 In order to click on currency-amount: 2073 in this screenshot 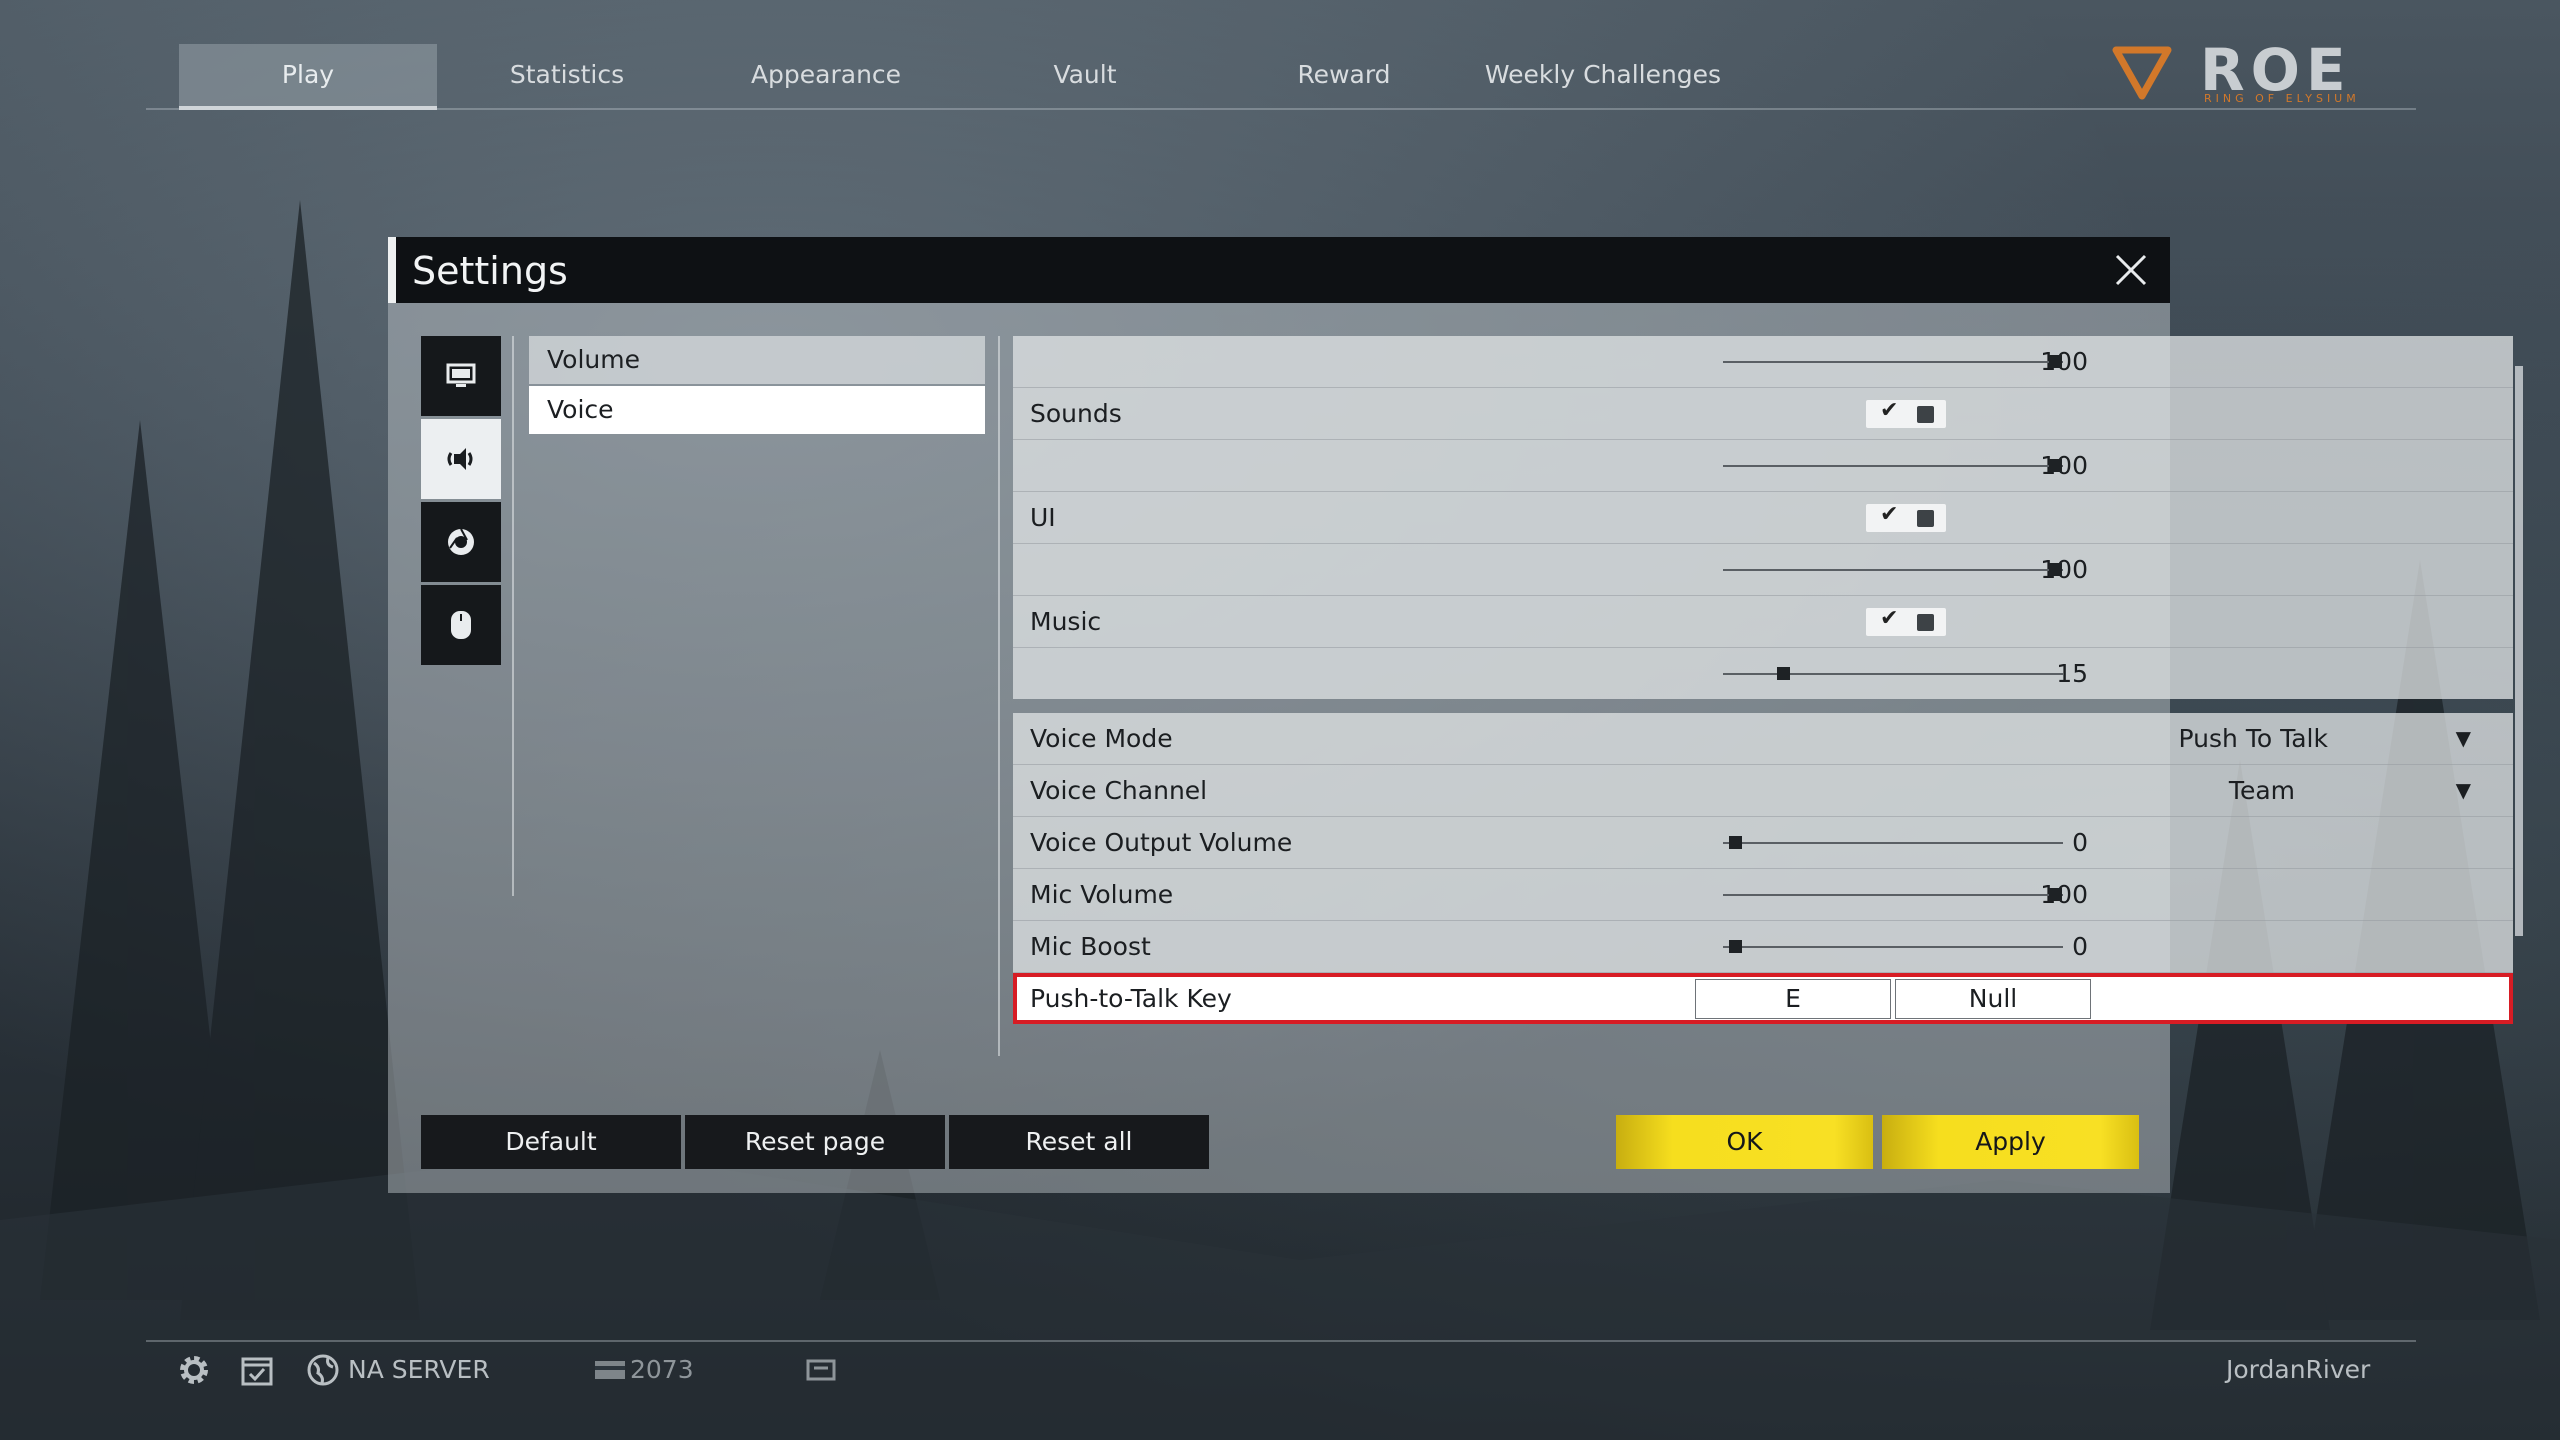, I will do `click(662, 1369)`.